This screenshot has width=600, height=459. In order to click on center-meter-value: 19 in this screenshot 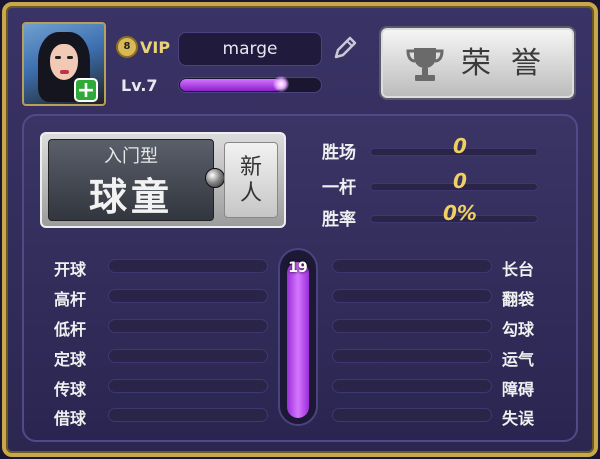, I will do `click(298, 268)`.